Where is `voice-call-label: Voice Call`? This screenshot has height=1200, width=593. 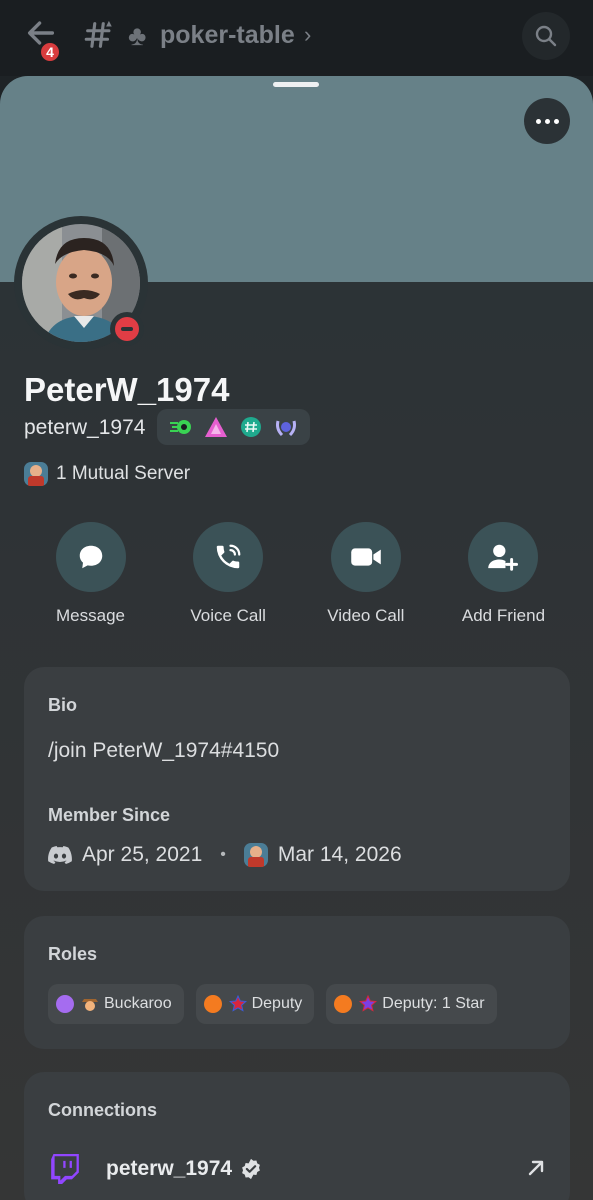 voice-call-label: Voice Call is located at coordinates (228, 615).